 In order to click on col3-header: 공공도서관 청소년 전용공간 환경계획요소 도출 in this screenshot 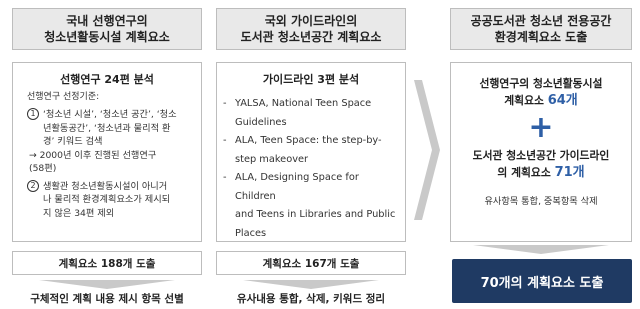, I will do `click(541, 29)`.